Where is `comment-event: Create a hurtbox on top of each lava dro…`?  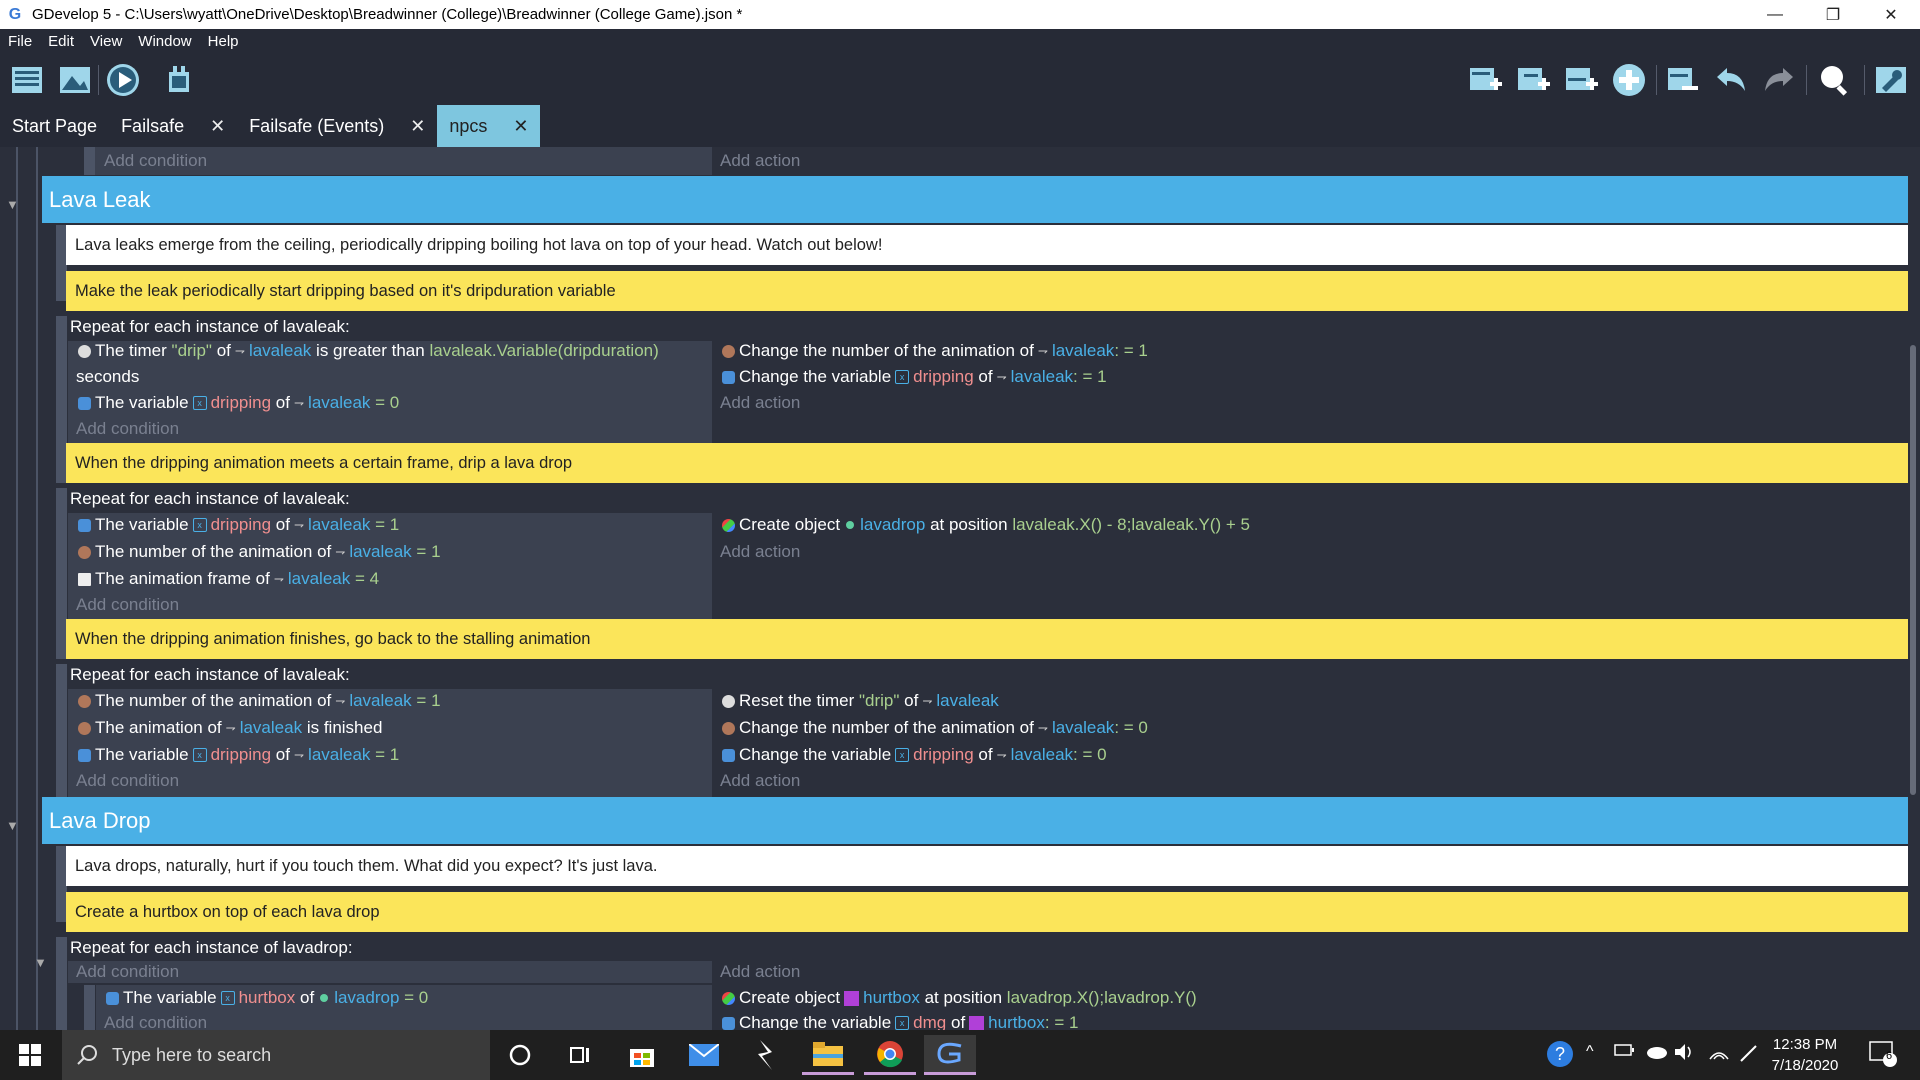 comment-event: Create a hurtbox on top of each lava dro… is located at coordinates (987, 912).